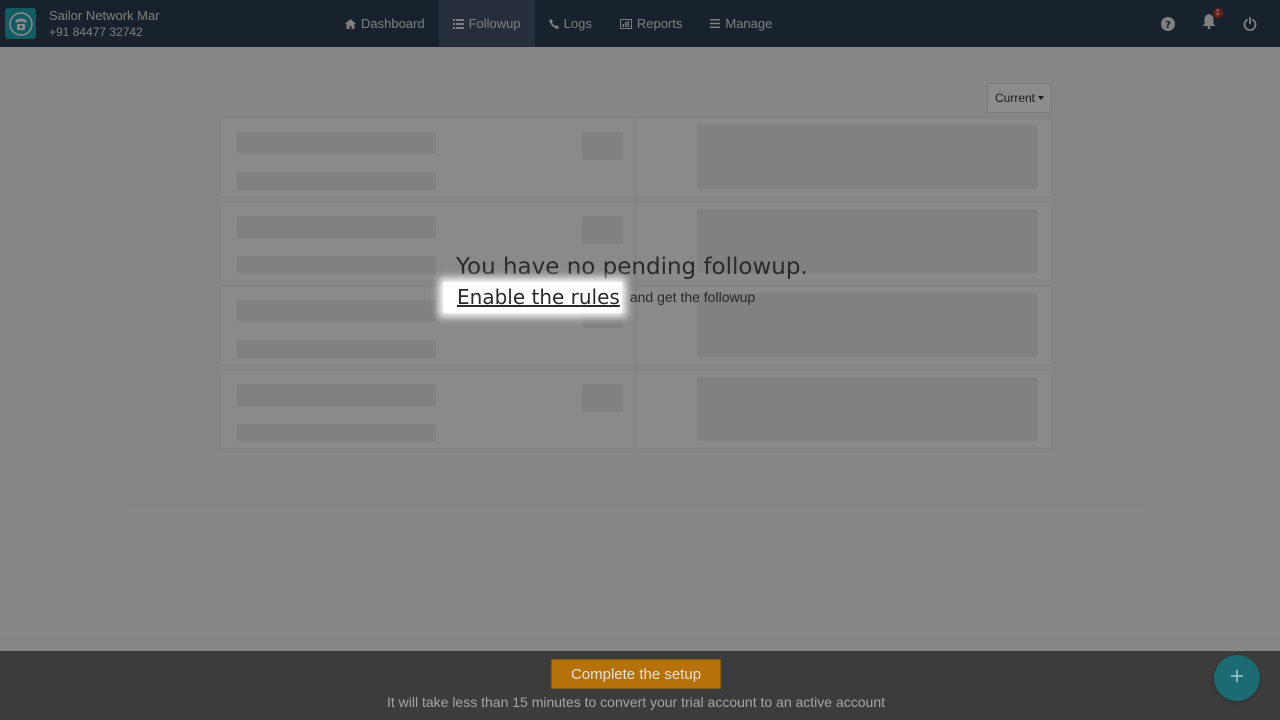 The width and height of the screenshot is (1280, 720). Describe the element at coordinates (632, 267) in the screenshot. I see `empty-state-title: You have no pending followup.` at that location.